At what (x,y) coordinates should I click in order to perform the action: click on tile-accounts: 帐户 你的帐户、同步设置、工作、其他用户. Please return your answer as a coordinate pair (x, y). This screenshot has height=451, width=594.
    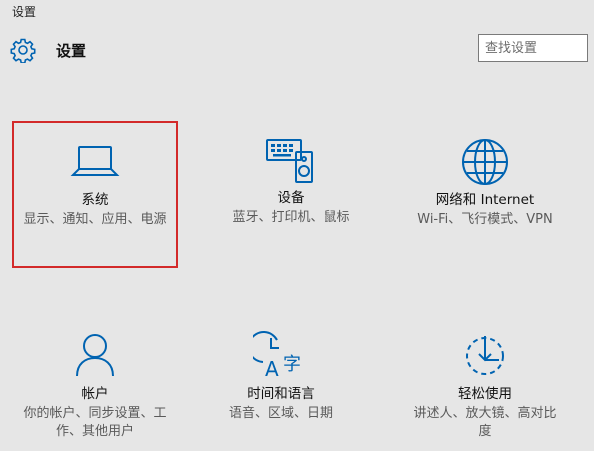
    Looking at the image, I should click on (95, 385).